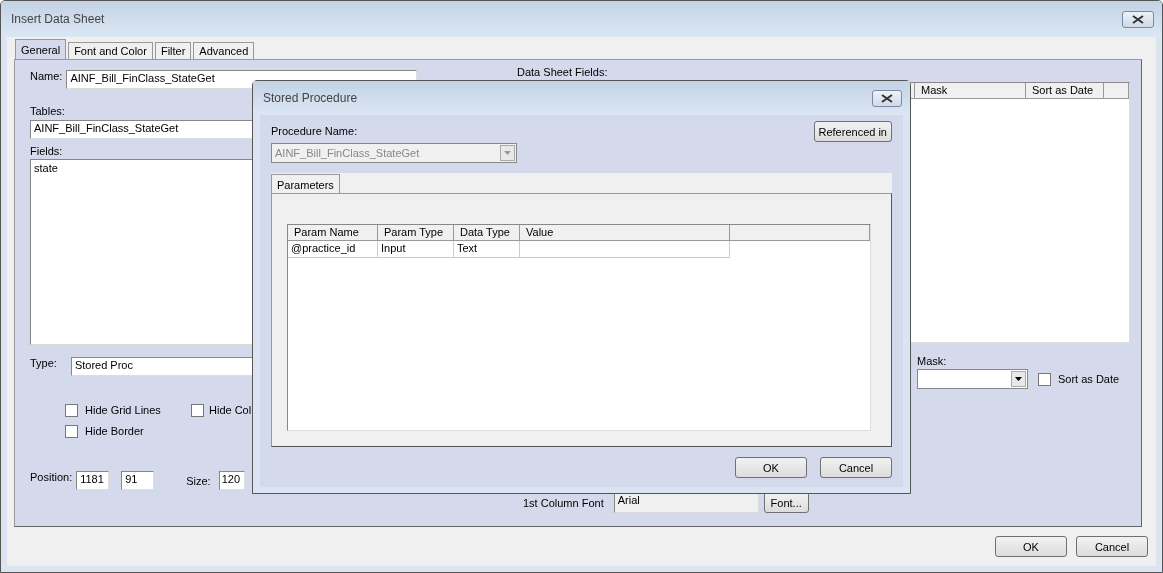 The image size is (1163, 573). Describe the element at coordinates (123, 410) in the screenshot. I see `checkbox-label: Hide Grid Lines` at that location.